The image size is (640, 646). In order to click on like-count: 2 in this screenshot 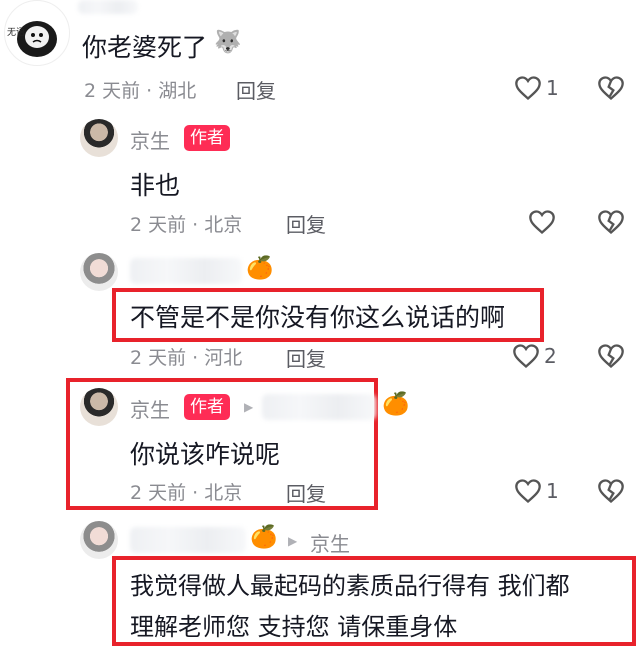, I will do `click(550, 356)`.